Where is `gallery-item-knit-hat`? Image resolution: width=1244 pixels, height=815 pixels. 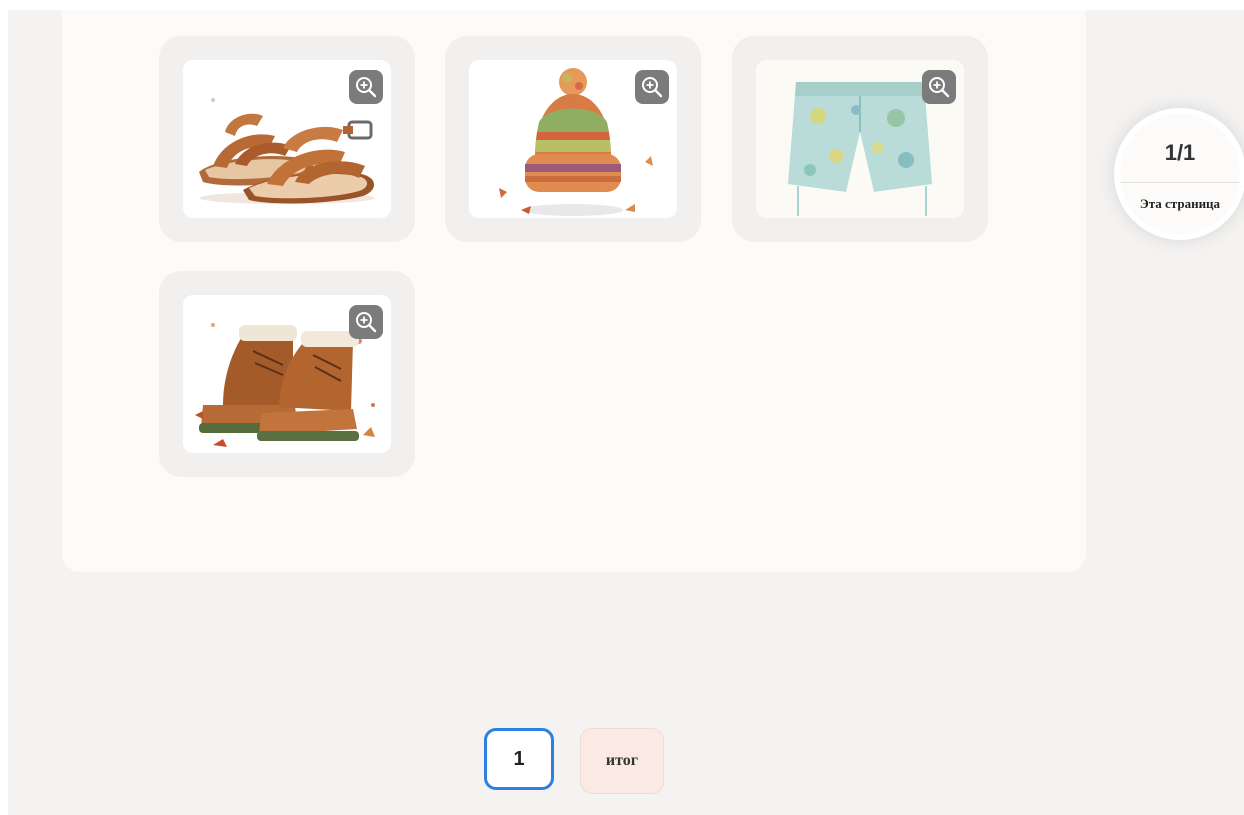 gallery-item-knit-hat is located at coordinates (573, 139).